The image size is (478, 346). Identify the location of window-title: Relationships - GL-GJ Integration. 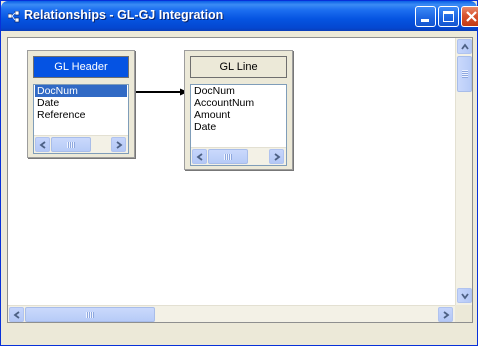
(124, 15).